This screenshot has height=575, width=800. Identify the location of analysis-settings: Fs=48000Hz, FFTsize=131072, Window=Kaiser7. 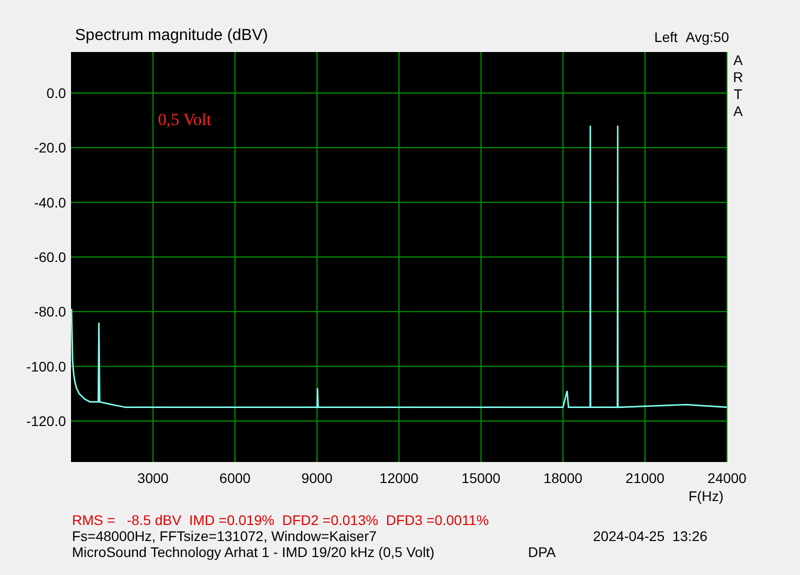
(225, 536).